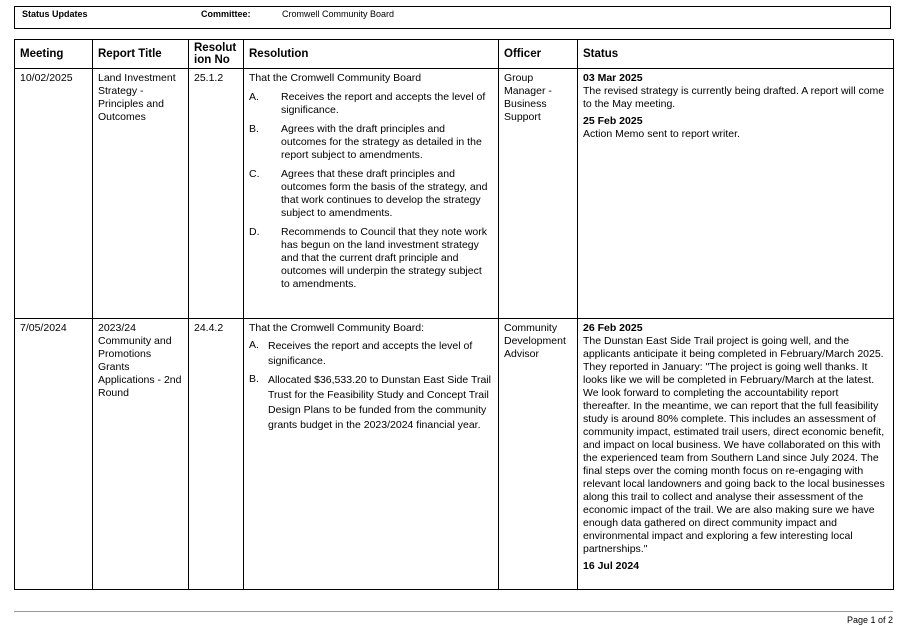 This screenshot has height=626, width=907. What do you see at coordinates (53, 454) in the screenshot?
I see `meeting-cell: 7/05/2024` at bounding box center [53, 454].